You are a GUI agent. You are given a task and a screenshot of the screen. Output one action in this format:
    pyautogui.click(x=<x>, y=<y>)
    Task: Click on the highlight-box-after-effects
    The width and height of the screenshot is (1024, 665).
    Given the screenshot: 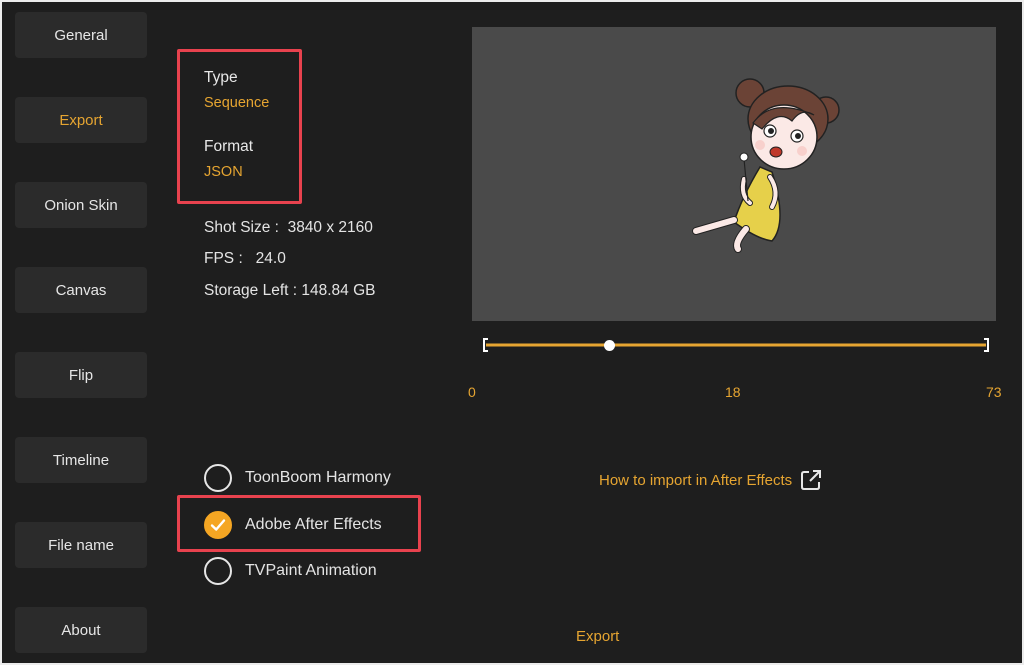 What is the action you would take?
    pyautogui.click(x=299, y=523)
    